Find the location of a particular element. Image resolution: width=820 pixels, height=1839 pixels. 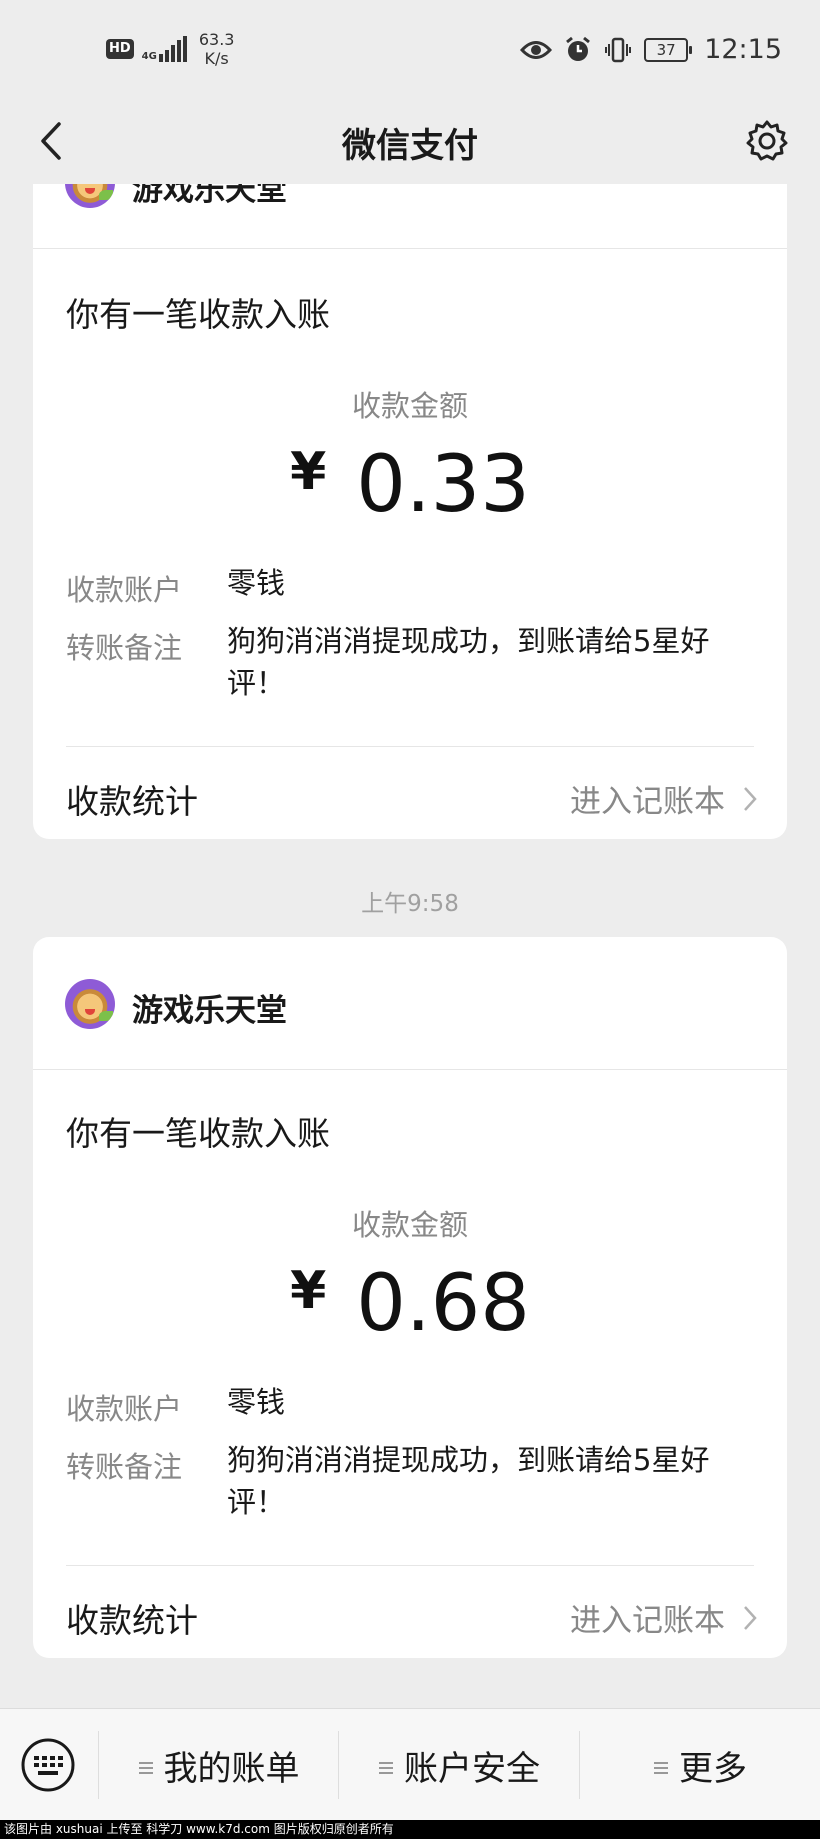

amount-number: 0.68 is located at coordinates (443, 1304).